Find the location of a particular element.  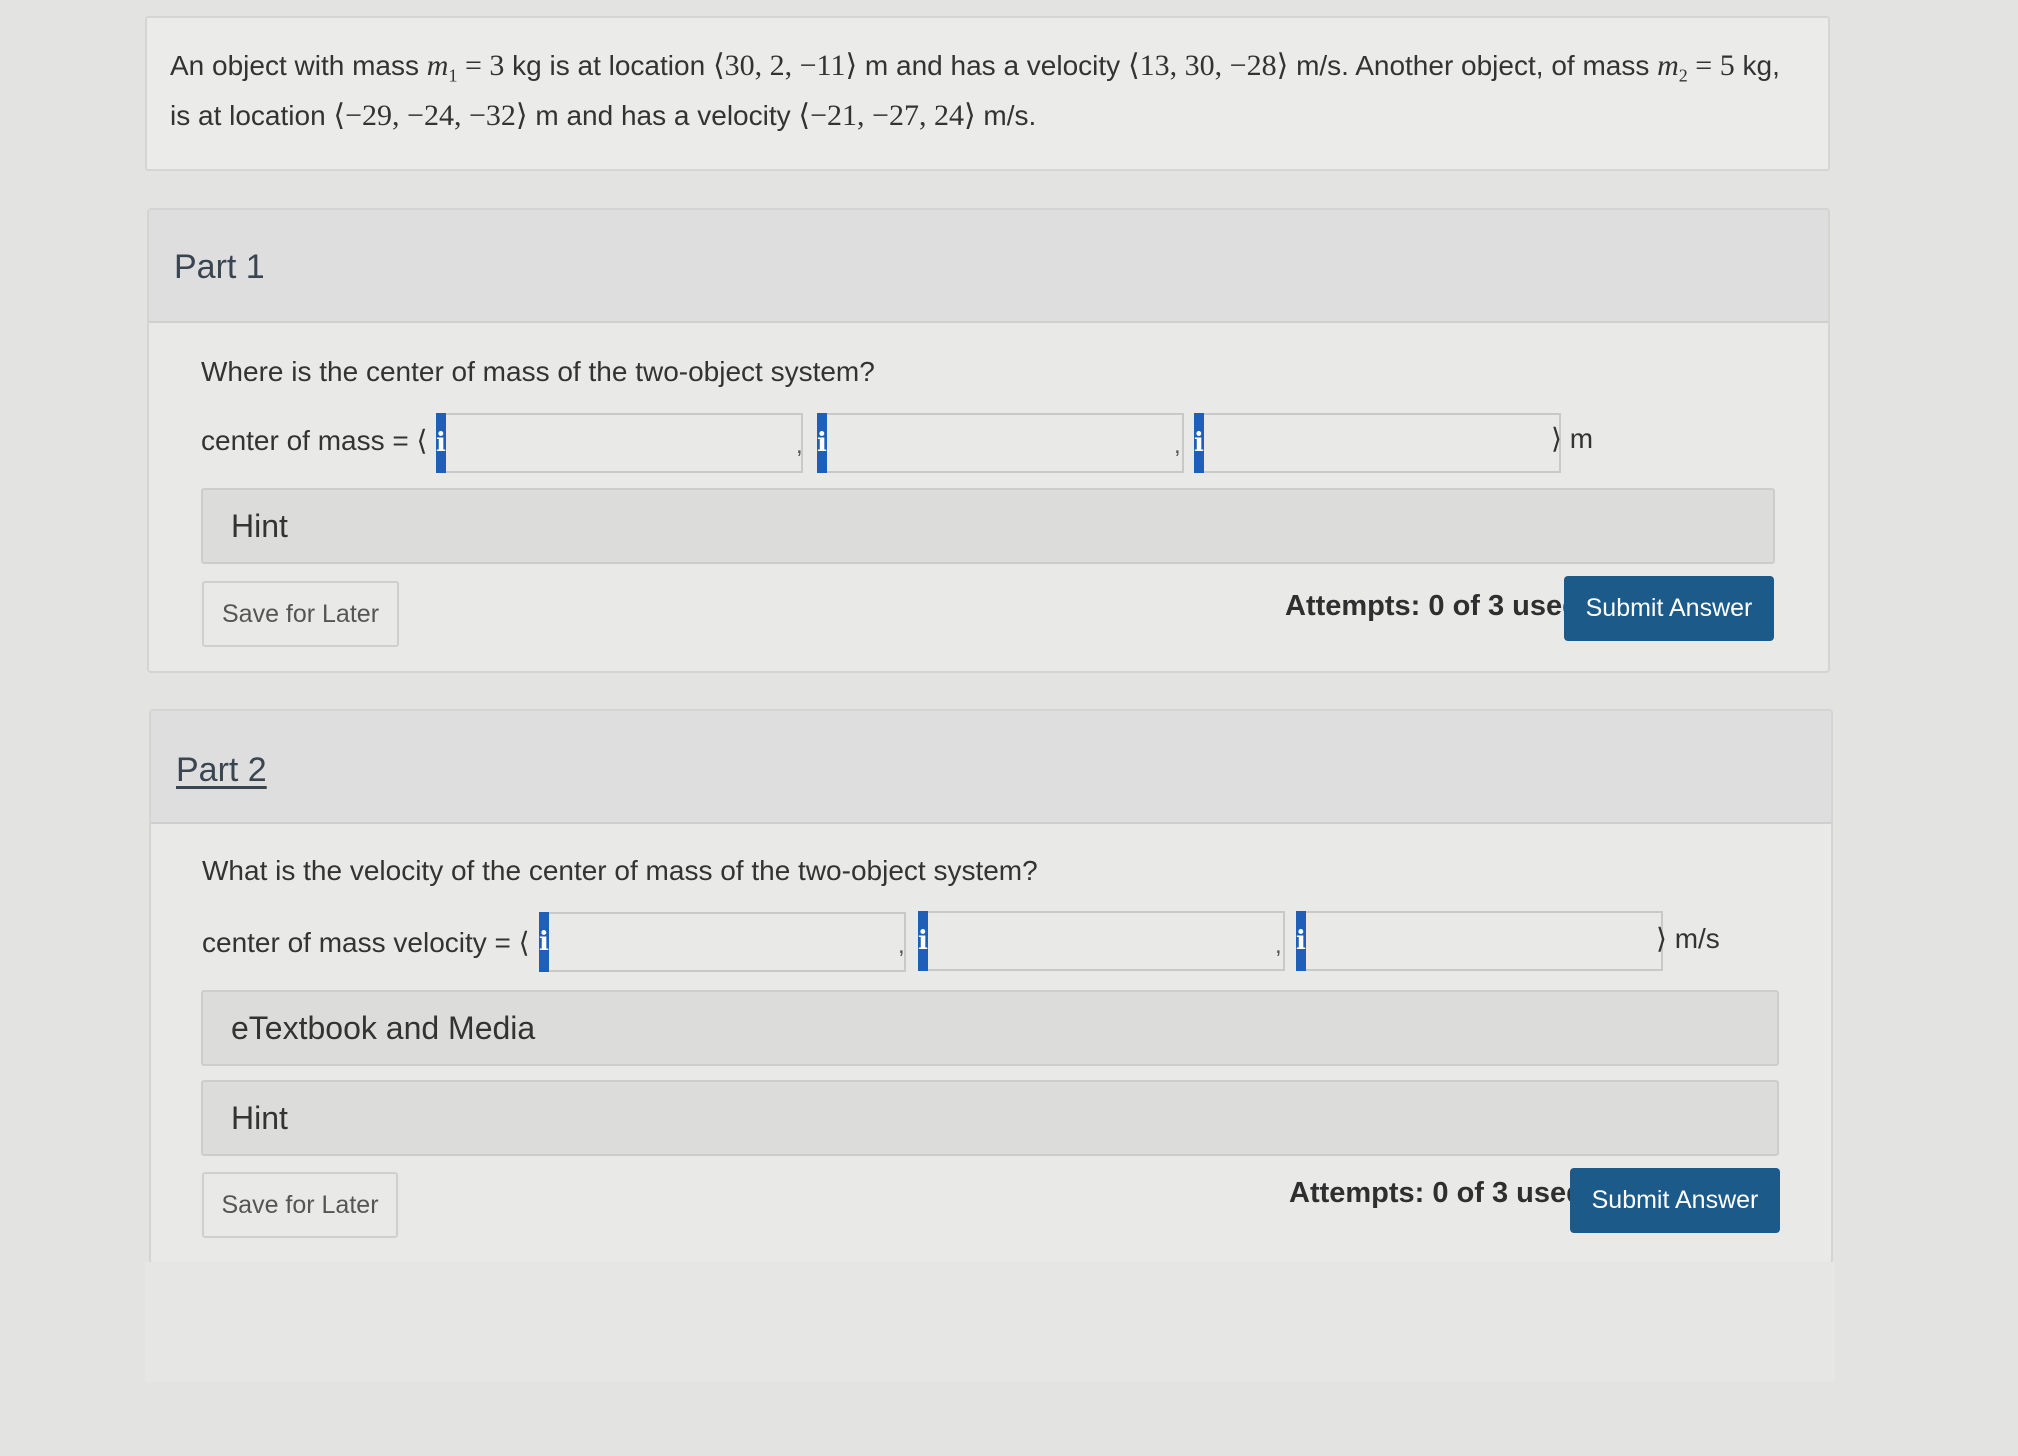

vcm-z-group: i is located at coordinates (1479, 941).